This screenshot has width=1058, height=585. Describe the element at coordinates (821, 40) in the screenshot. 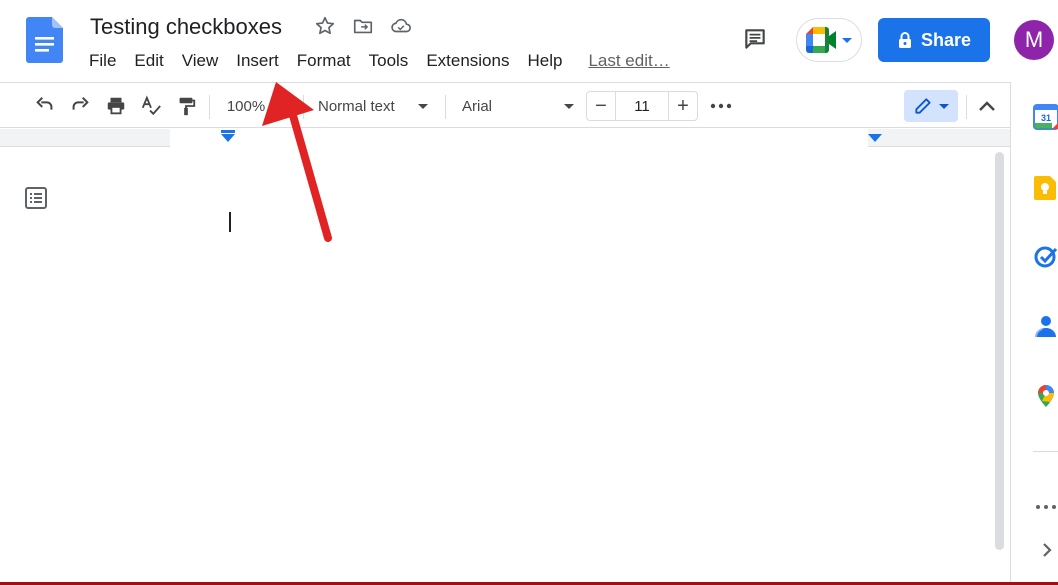

I see `meet-icon` at that location.